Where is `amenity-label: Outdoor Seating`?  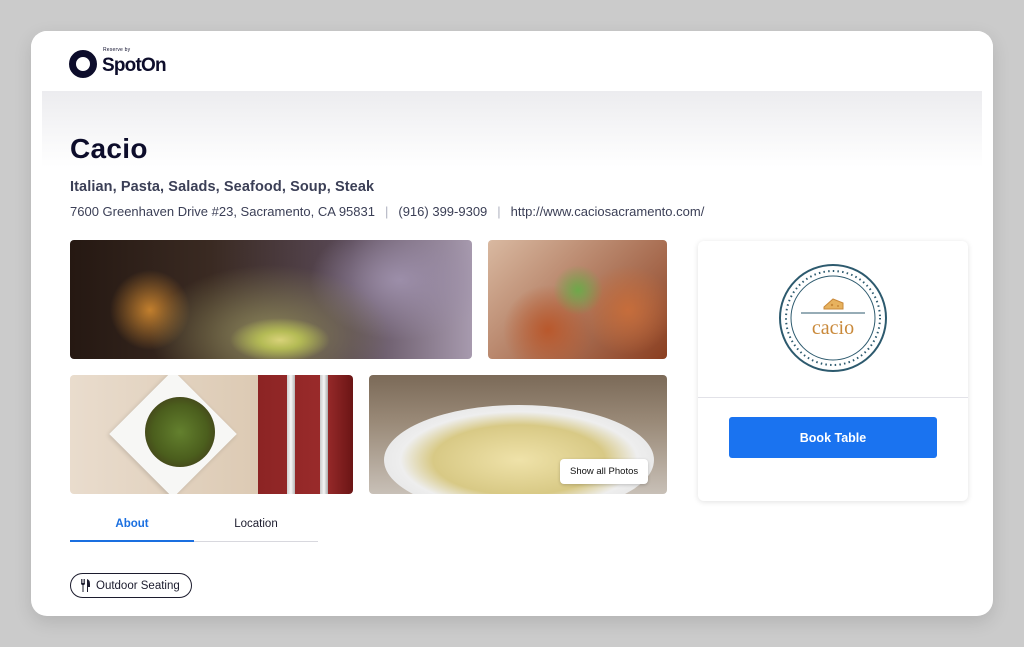 amenity-label: Outdoor Seating is located at coordinates (138, 585).